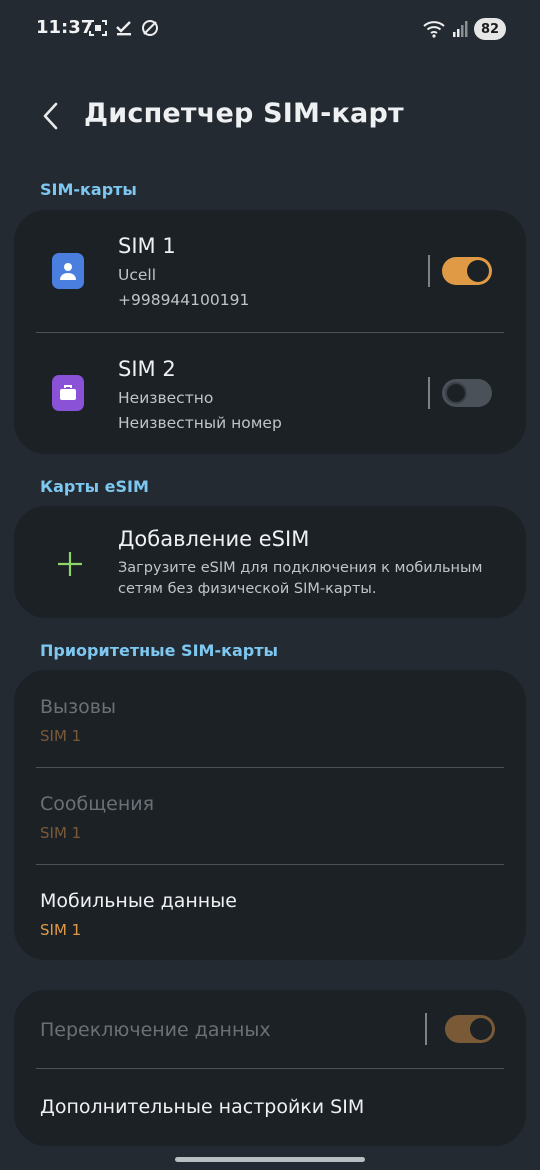  What do you see at coordinates (88, 189) in the screenshot?
I see `section-sim-cards: SIM-карты` at bounding box center [88, 189].